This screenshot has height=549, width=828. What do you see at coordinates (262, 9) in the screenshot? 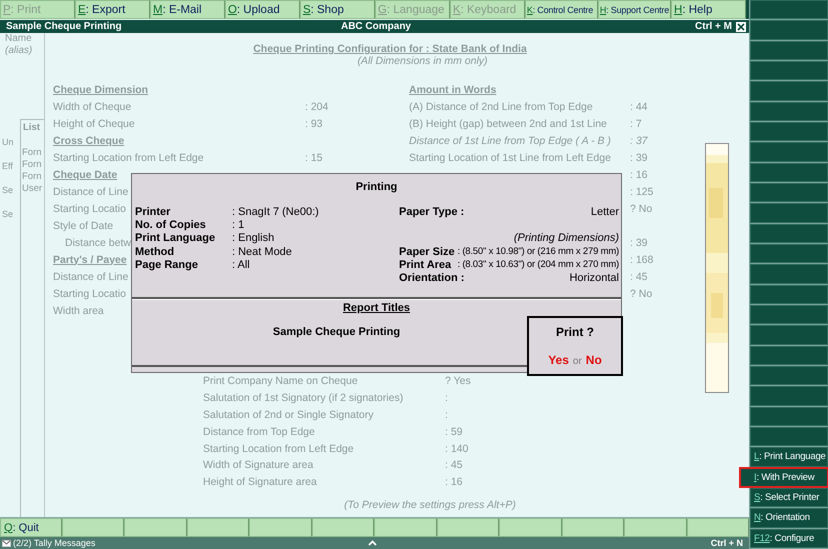
I see `toolbar-button: O: Upload` at bounding box center [262, 9].